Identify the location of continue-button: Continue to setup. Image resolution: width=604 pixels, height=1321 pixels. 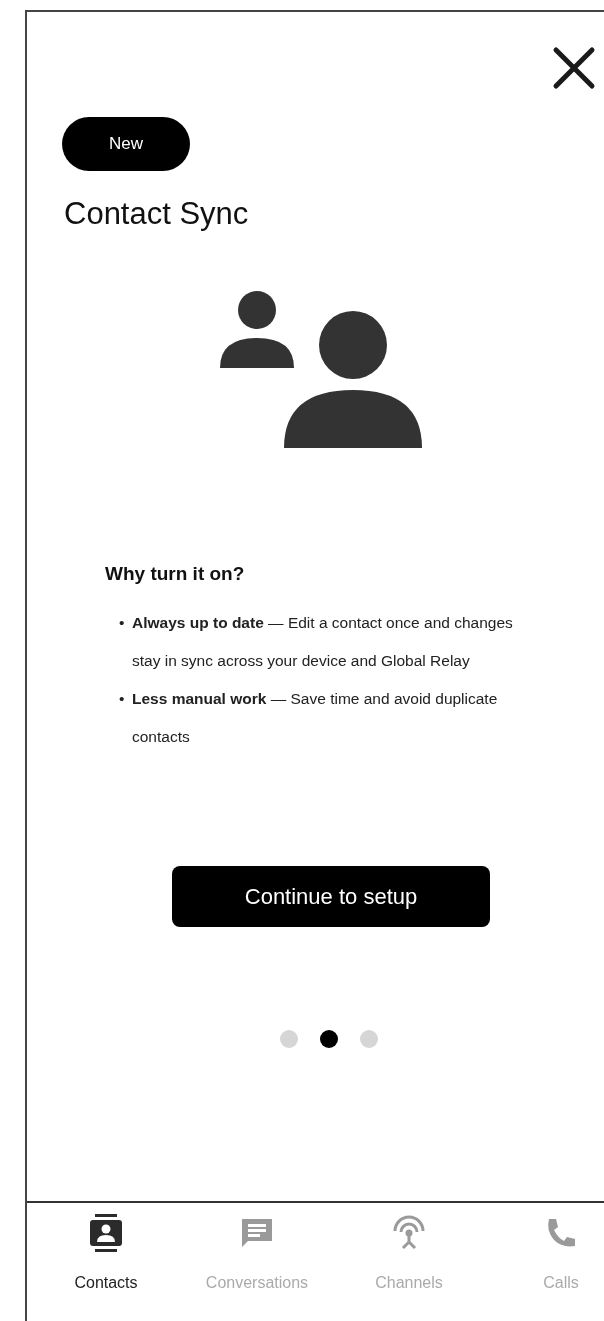
(331, 896).